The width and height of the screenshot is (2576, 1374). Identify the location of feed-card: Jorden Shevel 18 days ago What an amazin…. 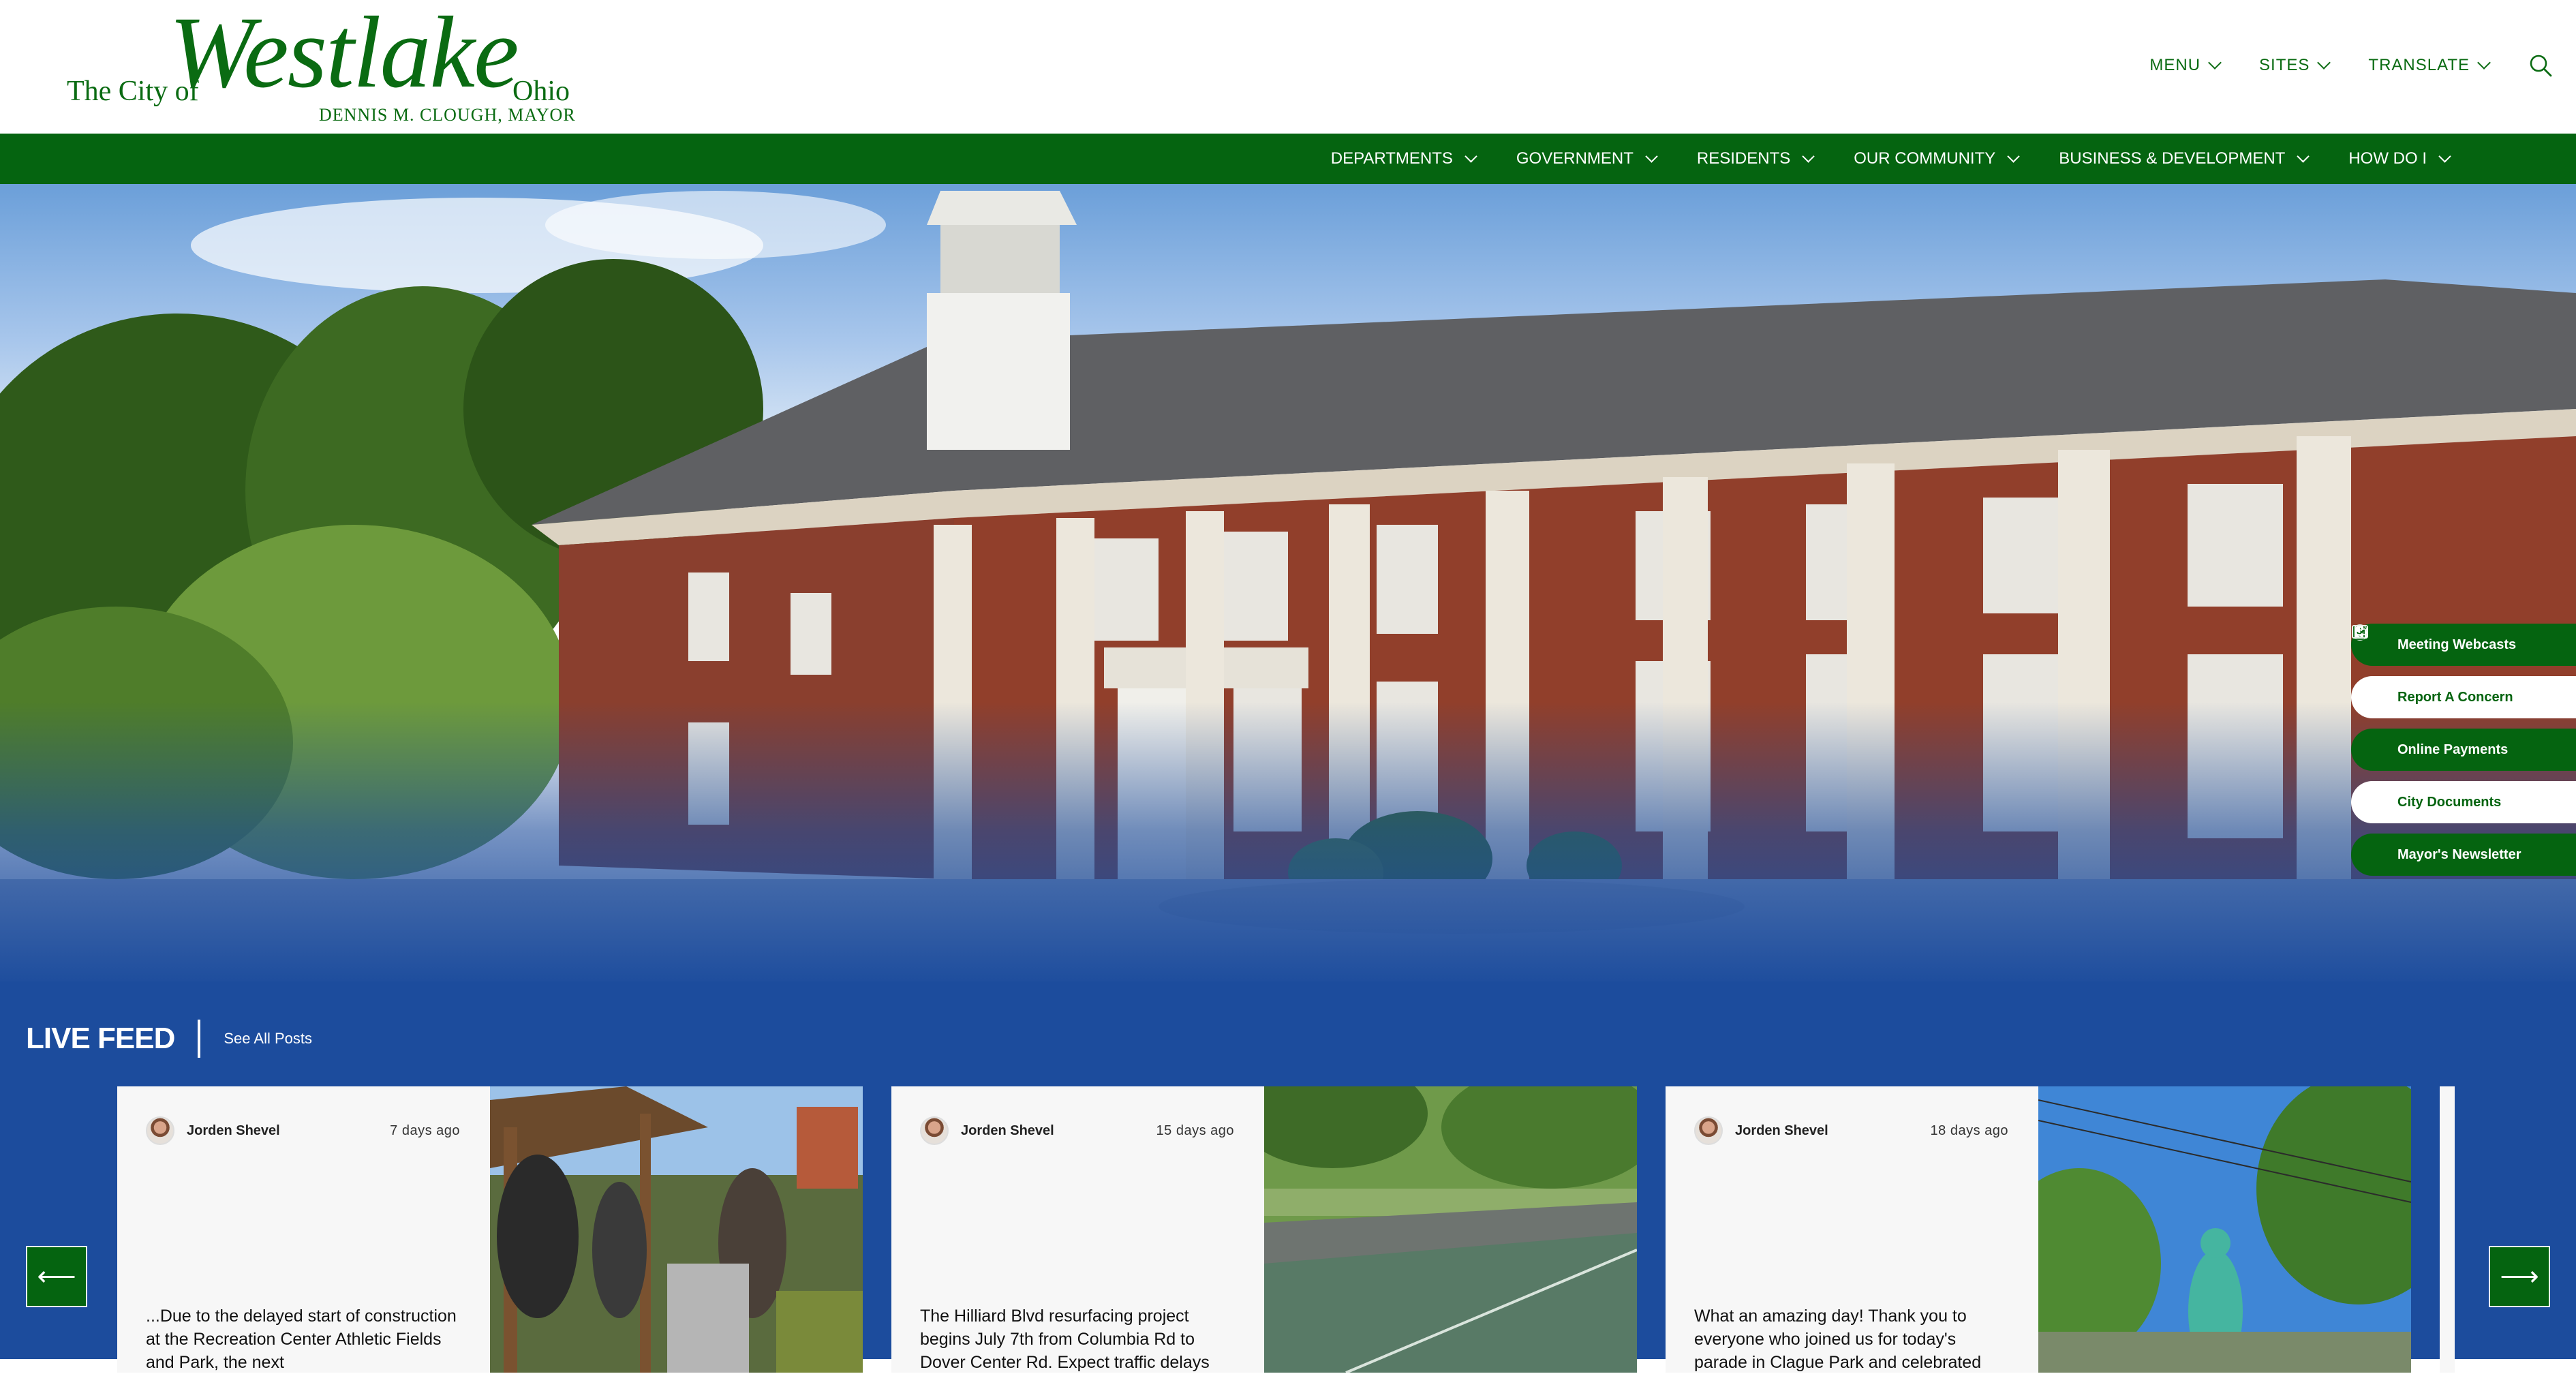
(2038, 1230).